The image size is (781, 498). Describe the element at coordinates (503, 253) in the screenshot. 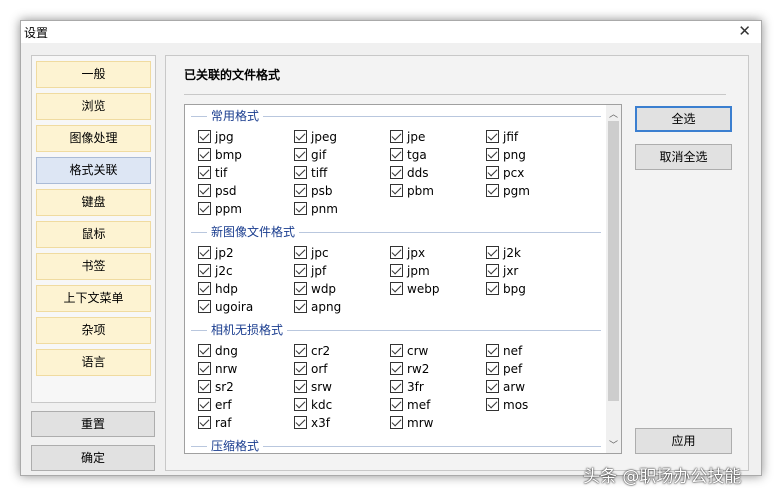

I see `format-checkbox: j2k` at that location.